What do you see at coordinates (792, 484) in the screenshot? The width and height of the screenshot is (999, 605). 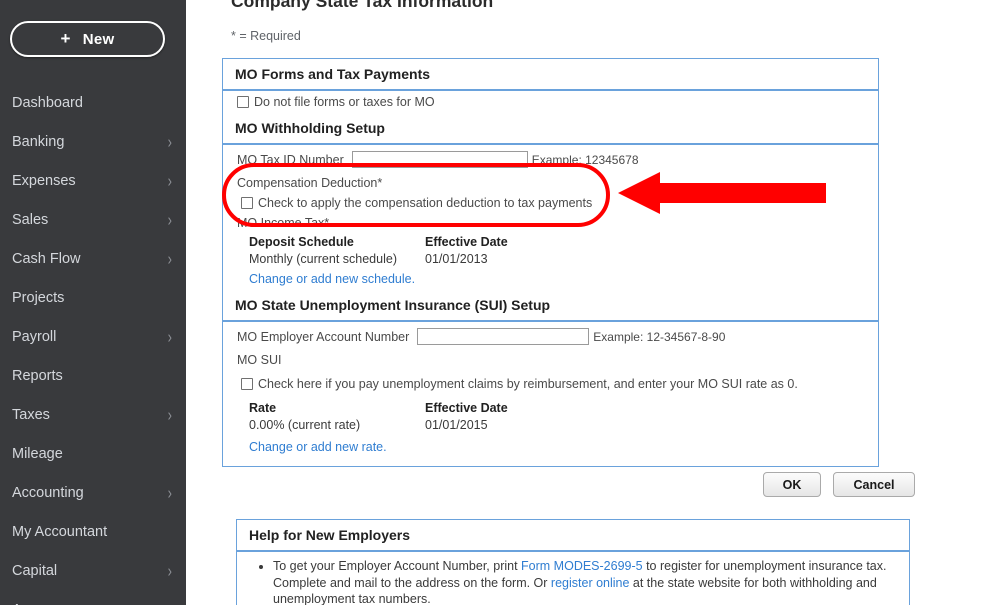 I see `ok-button: OK` at bounding box center [792, 484].